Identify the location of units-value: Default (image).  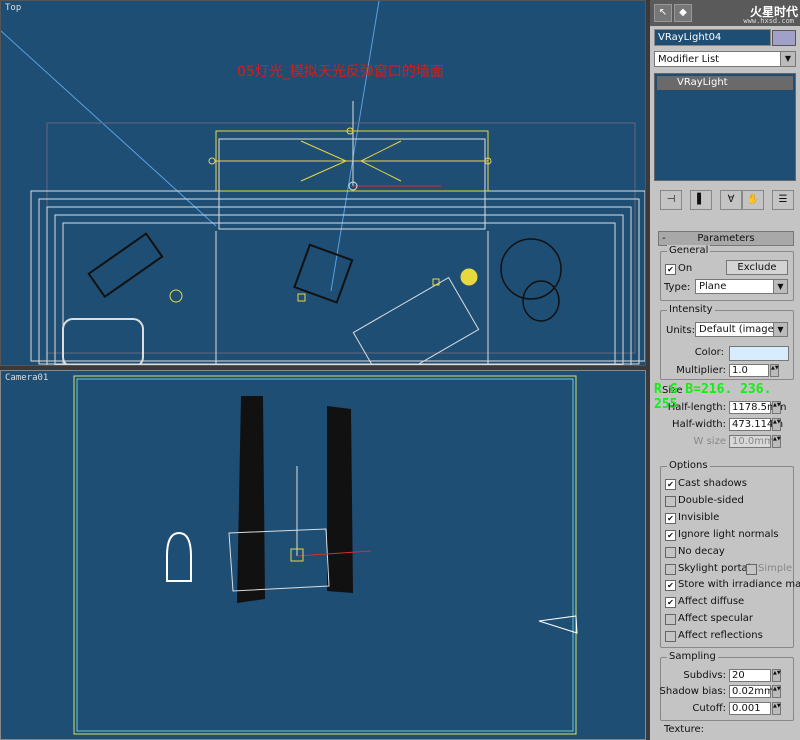
(738, 329).